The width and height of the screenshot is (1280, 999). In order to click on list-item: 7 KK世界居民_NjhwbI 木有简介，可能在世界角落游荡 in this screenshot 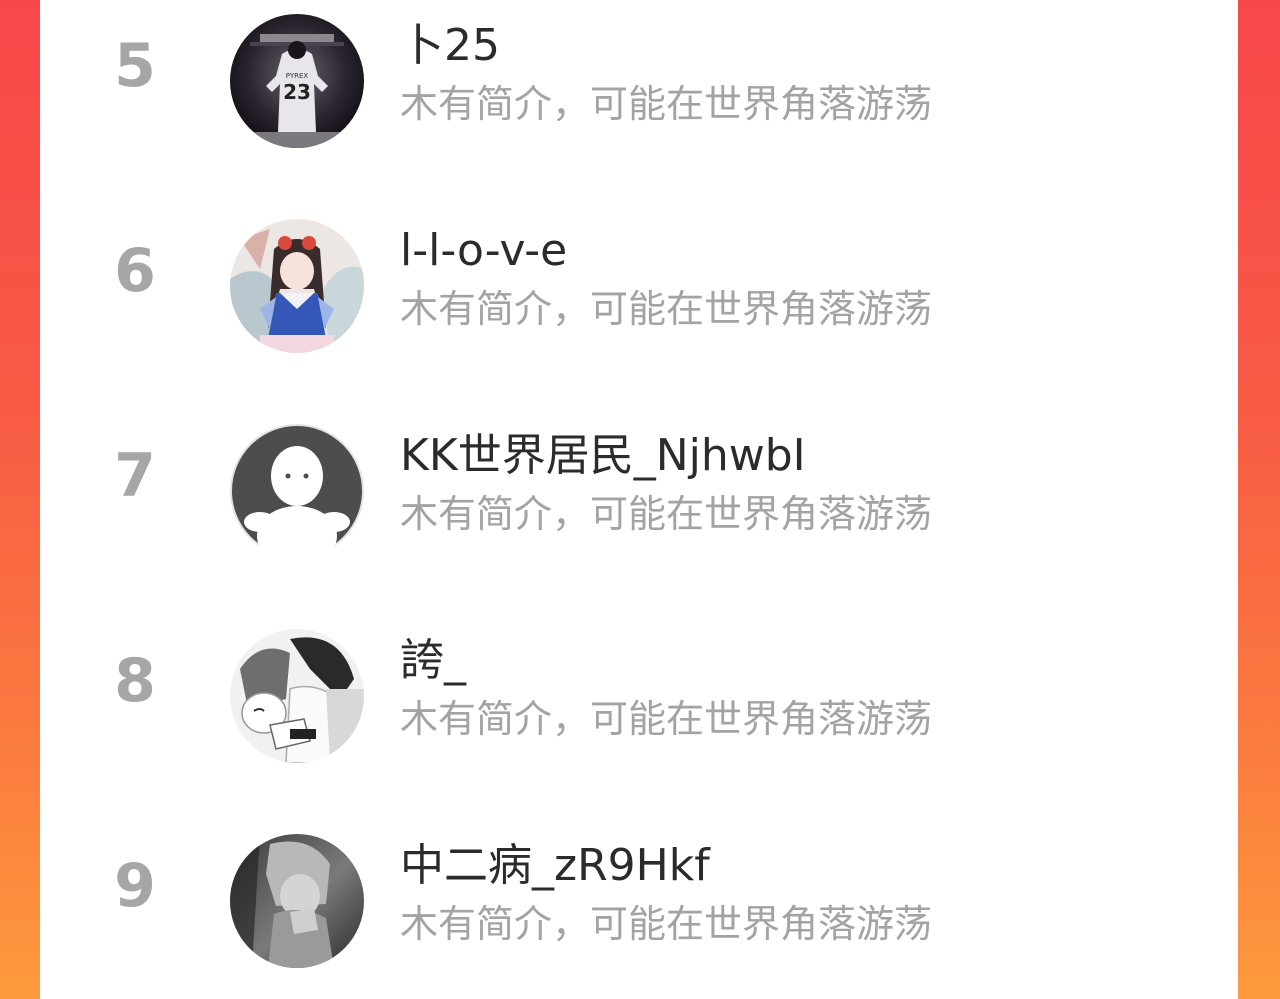, I will do `click(639, 490)`.